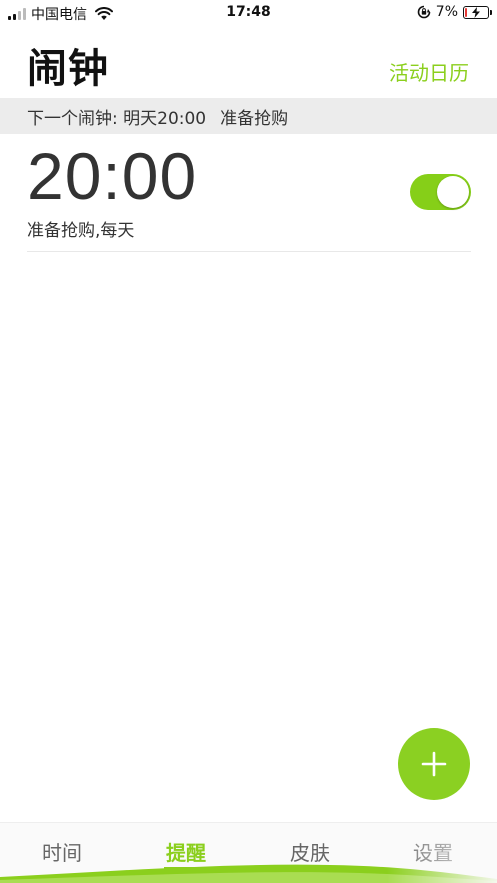  I want to click on alarm-subtitle: 准备抢购,每天, so click(81, 231).